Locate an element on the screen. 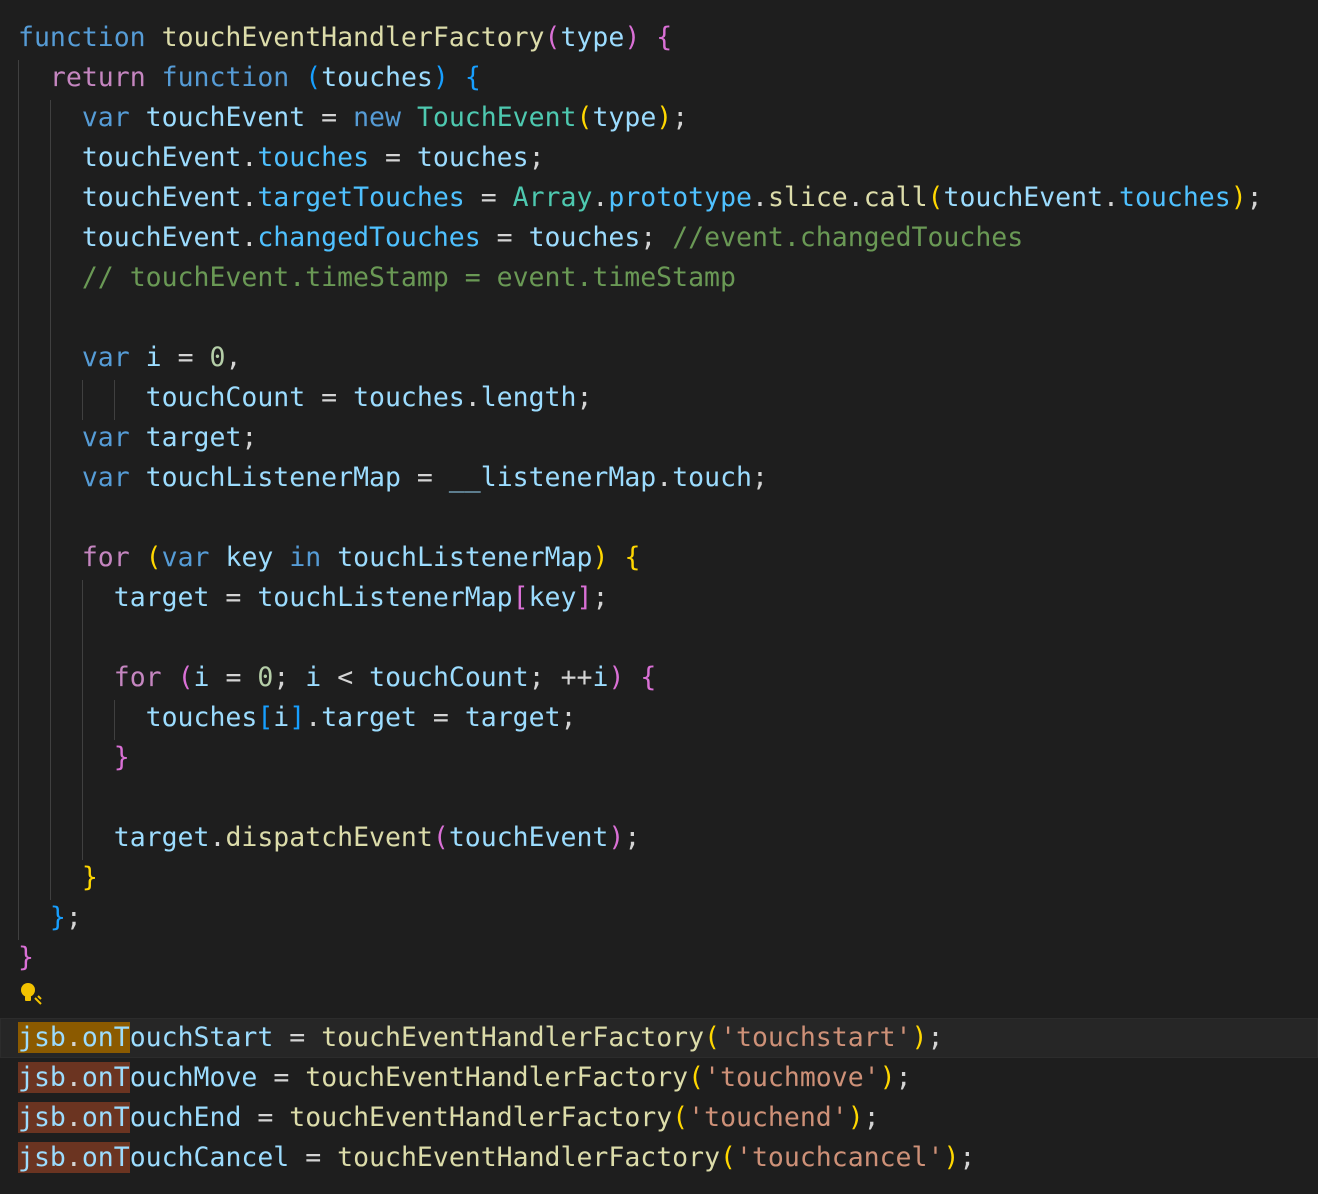  code-token: TouchEvent is located at coordinates (496, 117).